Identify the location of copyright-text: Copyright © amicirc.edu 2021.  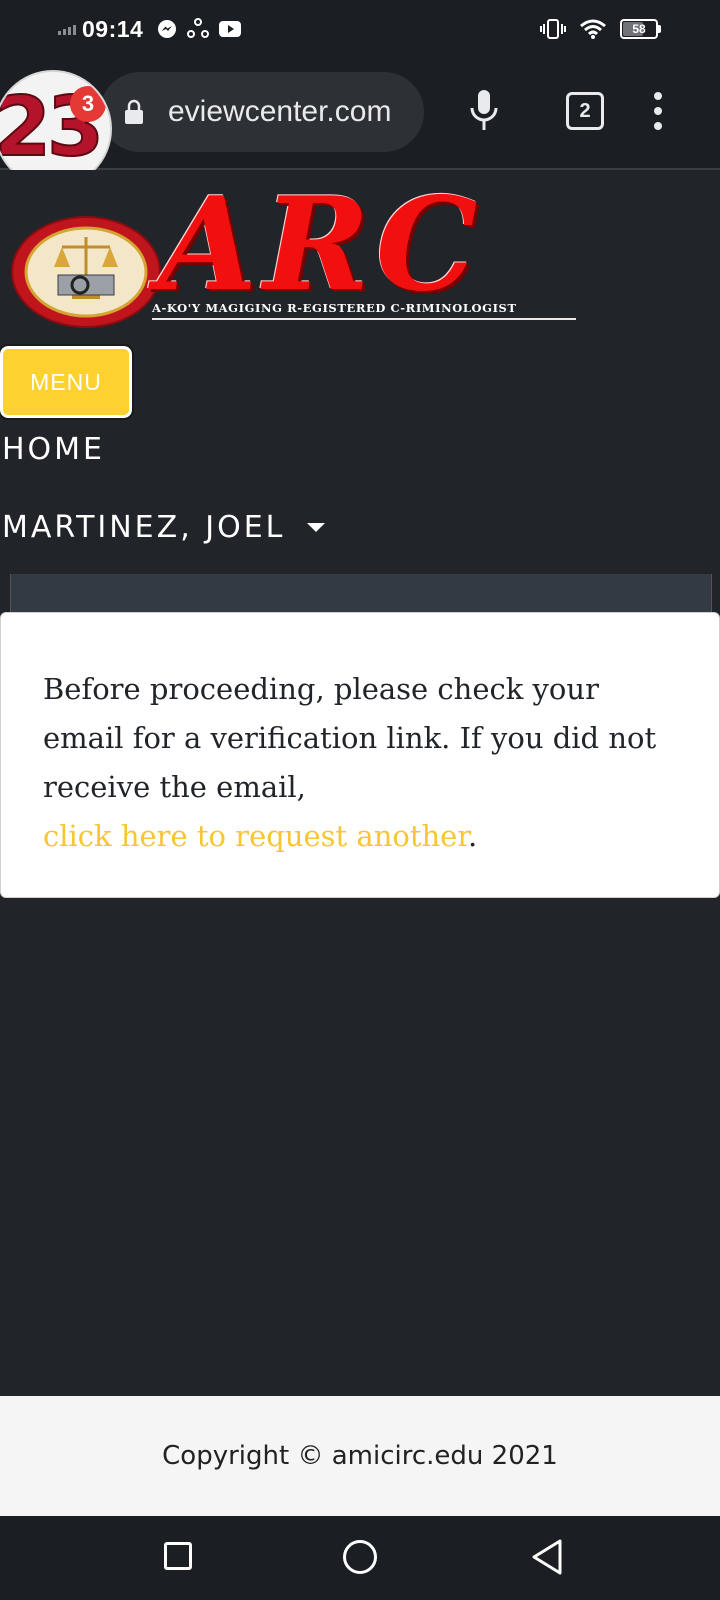
(360, 1456).